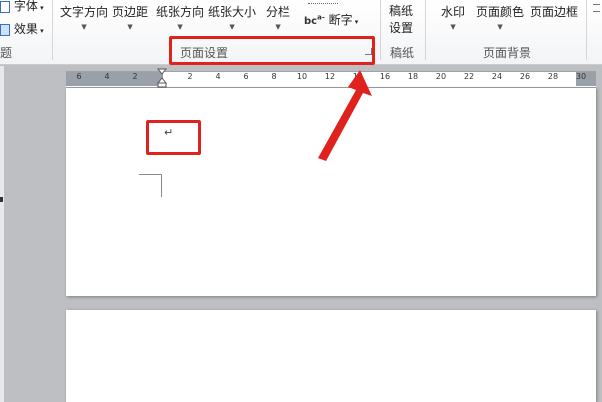 This screenshot has height=402, width=602. What do you see at coordinates (497, 76) in the screenshot?
I see `ruler-tick: 24` at bounding box center [497, 76].